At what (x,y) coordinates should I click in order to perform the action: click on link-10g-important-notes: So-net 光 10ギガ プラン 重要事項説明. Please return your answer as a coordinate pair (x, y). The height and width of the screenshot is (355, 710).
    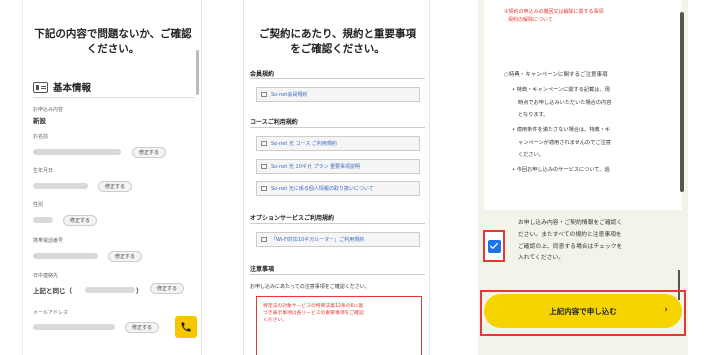
    Looking at the image, I should click on (338, 166).